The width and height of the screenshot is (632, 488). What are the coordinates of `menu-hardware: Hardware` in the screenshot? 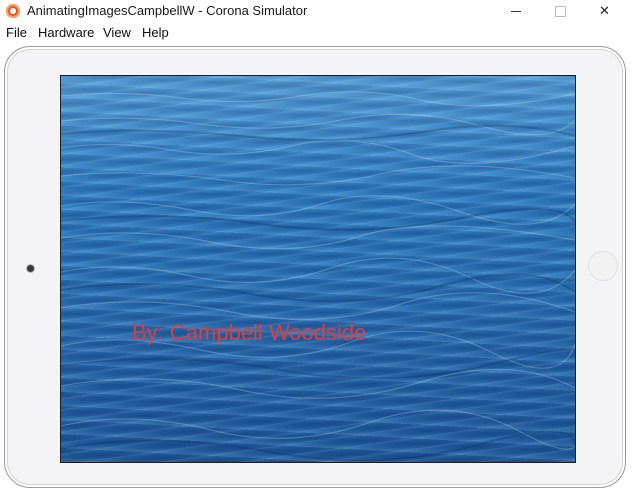 It's located at (66, 32).